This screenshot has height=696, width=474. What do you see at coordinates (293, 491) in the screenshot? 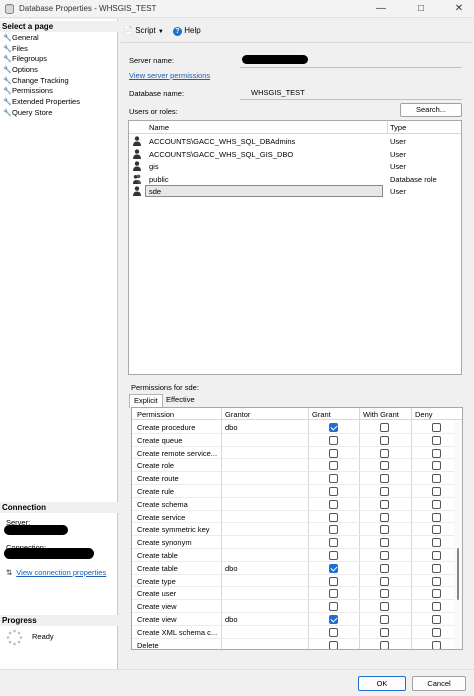
I see `permission-row: Create rule` at bounding box center [293, 491].